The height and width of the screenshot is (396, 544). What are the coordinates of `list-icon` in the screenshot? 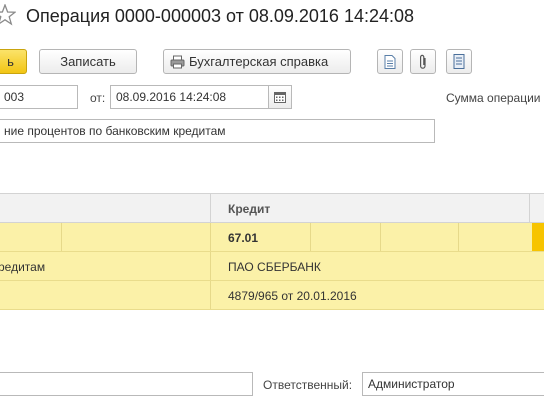 It's located at (459, 61).